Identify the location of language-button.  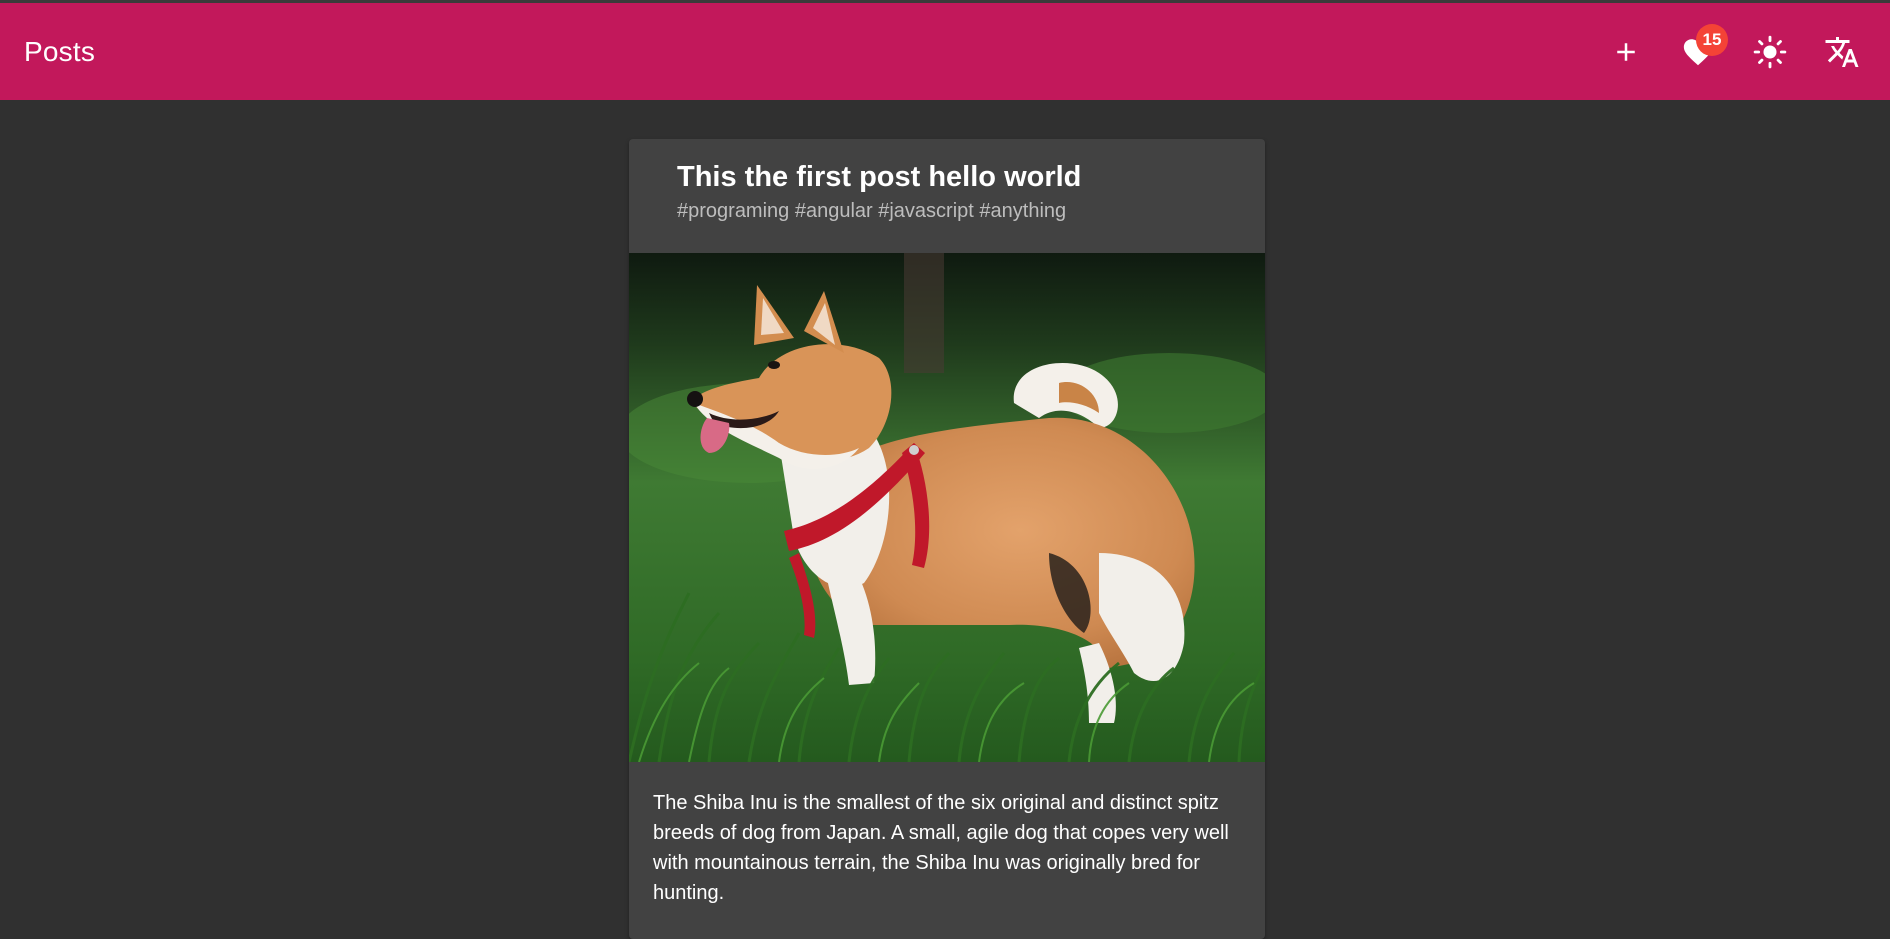
(1842, 52).